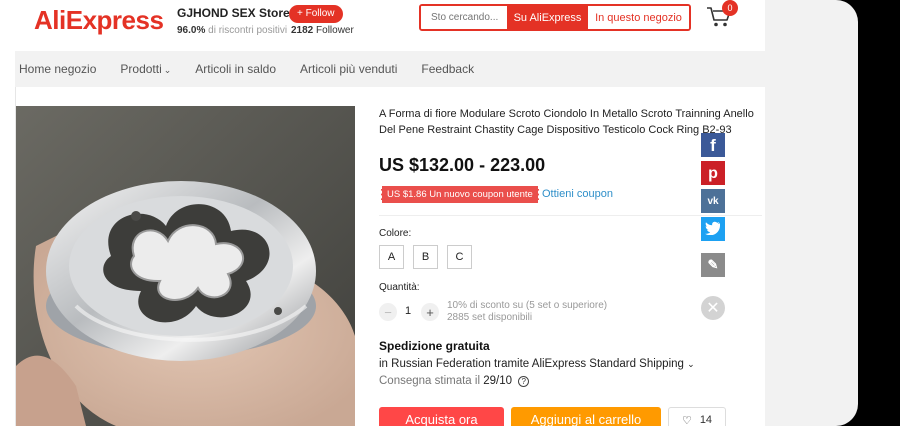  Describe the element at coordinates (697, 416) in the screenshot. I see `wishlist-button: ♡ 14` at that location.